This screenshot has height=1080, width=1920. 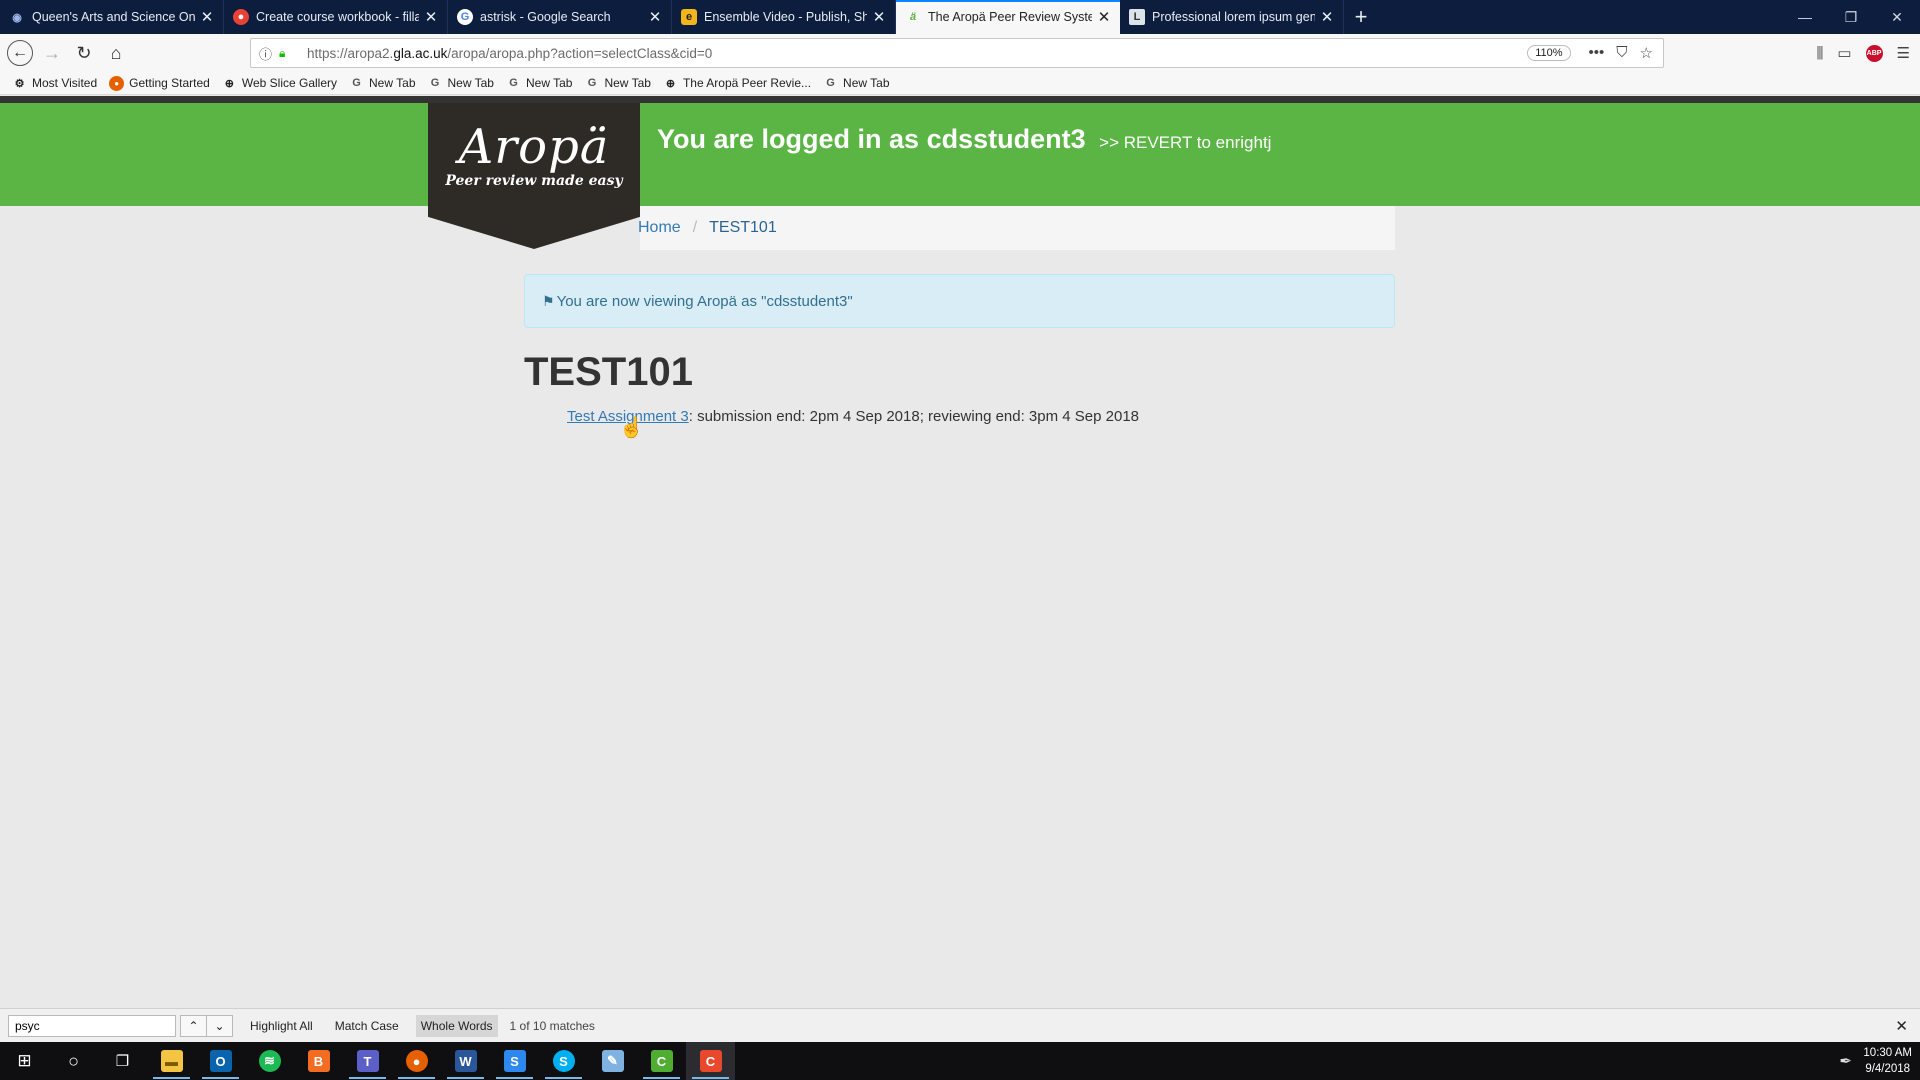 What do you see at coordinates (1006, 139) in the screenshot?
I see `username: cdsstudent3` at bounding box center [1006, 139].